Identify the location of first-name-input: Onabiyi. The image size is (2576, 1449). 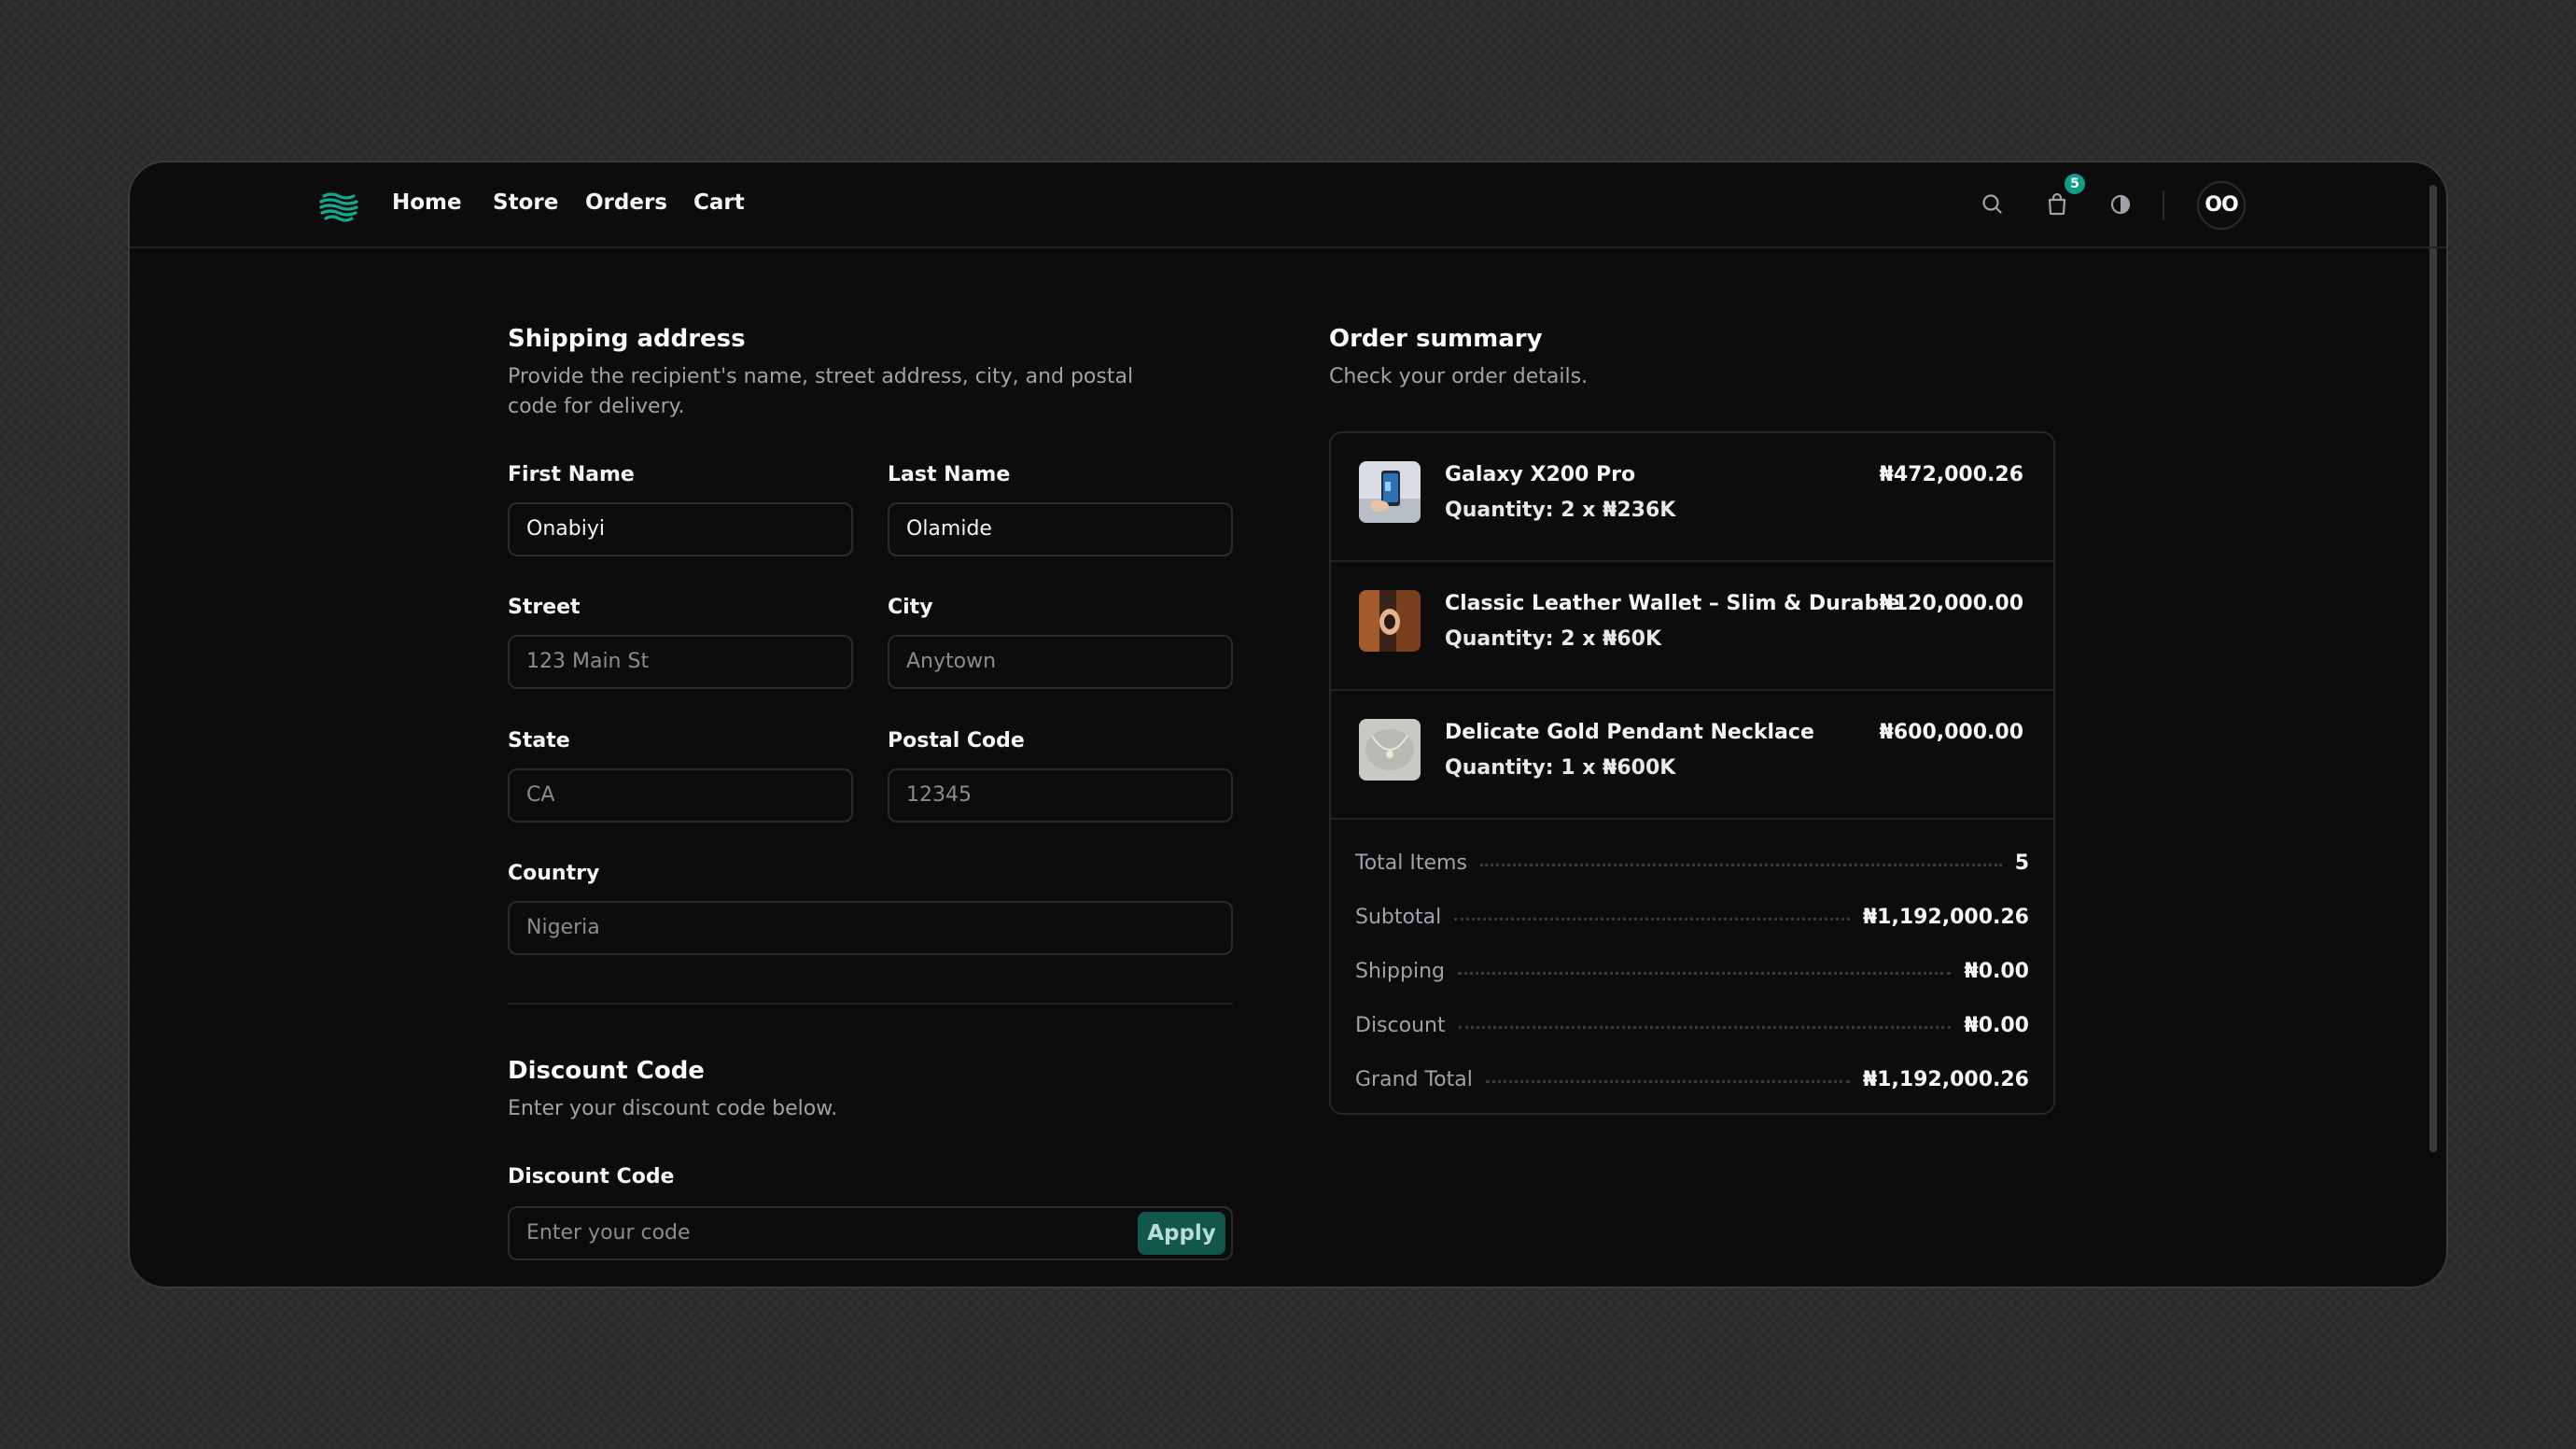
(680, 529).